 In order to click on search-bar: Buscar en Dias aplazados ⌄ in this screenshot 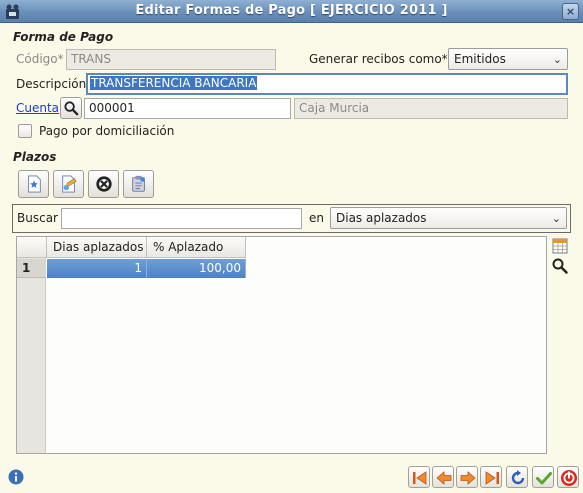, I will do `click(291, 218)`.